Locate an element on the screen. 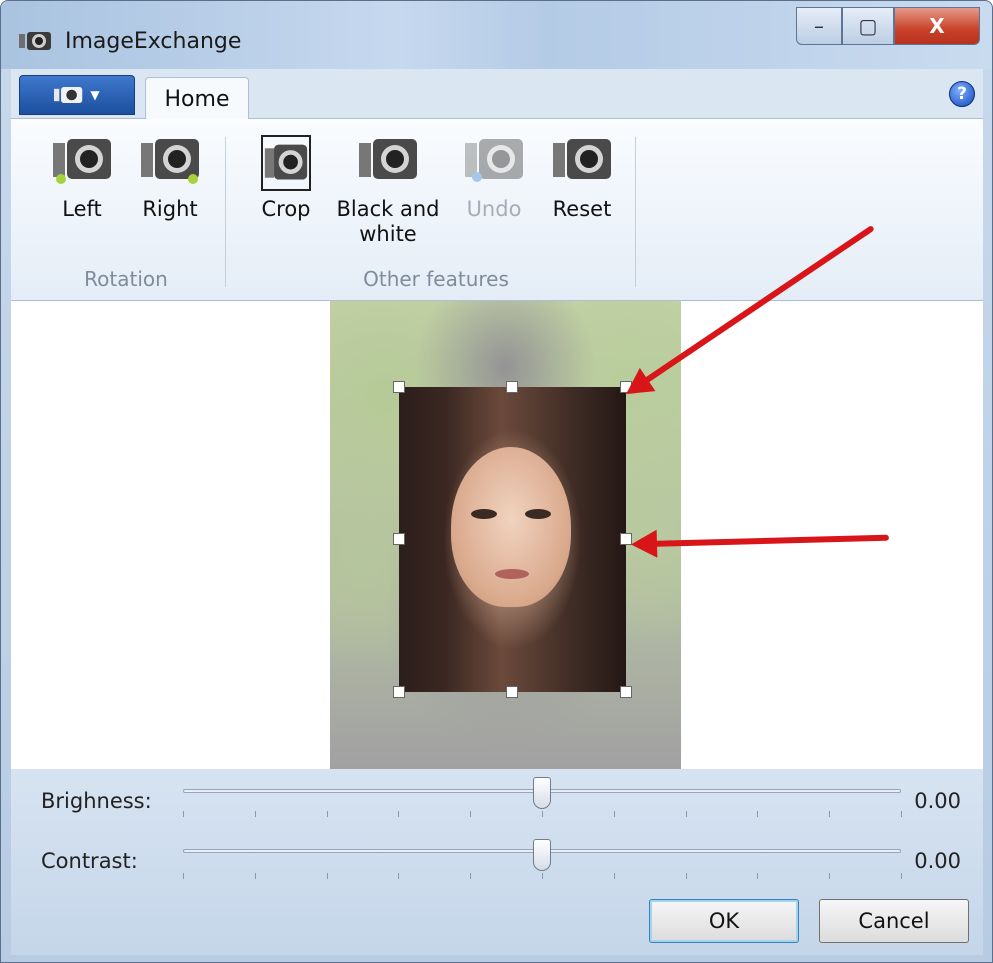 This screenshot has width=993, height=963. close-button: X is located at coordinates (937, 26).